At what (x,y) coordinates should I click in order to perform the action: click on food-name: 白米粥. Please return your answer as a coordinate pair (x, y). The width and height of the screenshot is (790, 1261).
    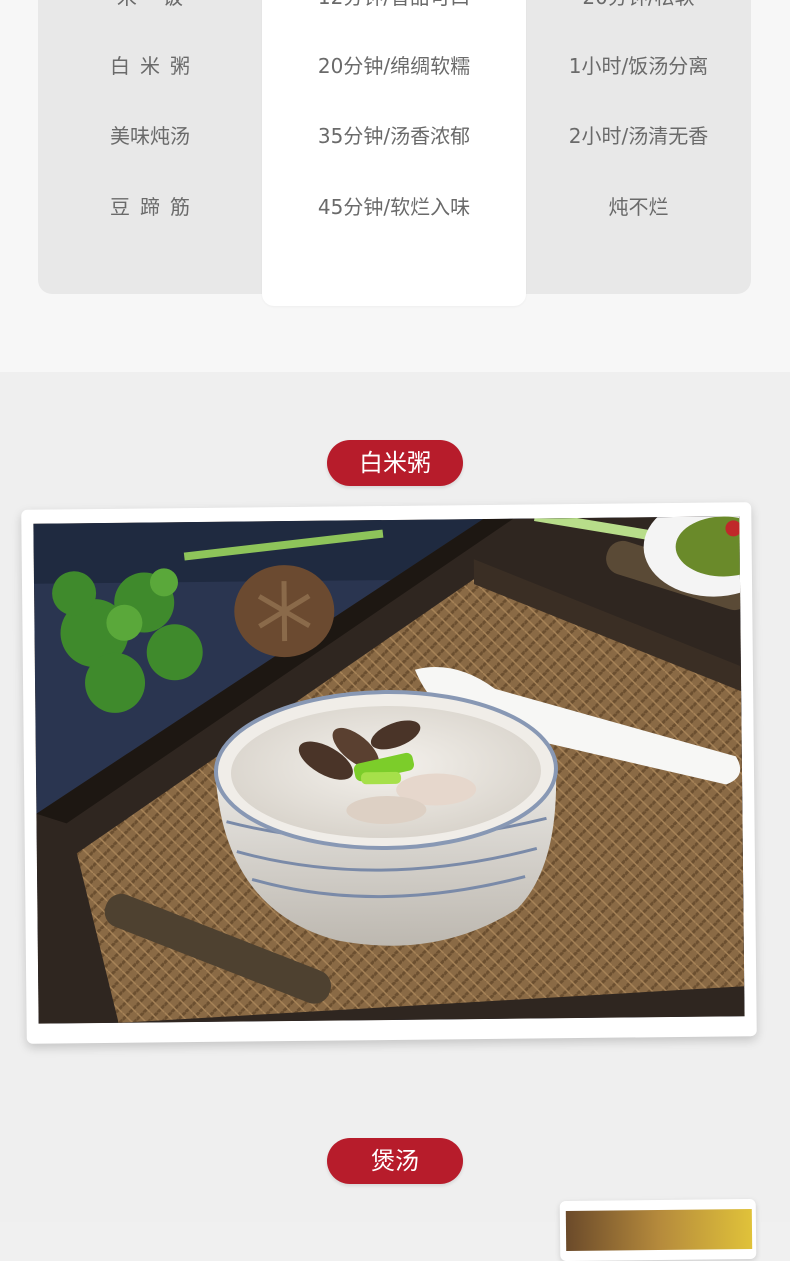
    Looking at the image, I should click on (155, 66).